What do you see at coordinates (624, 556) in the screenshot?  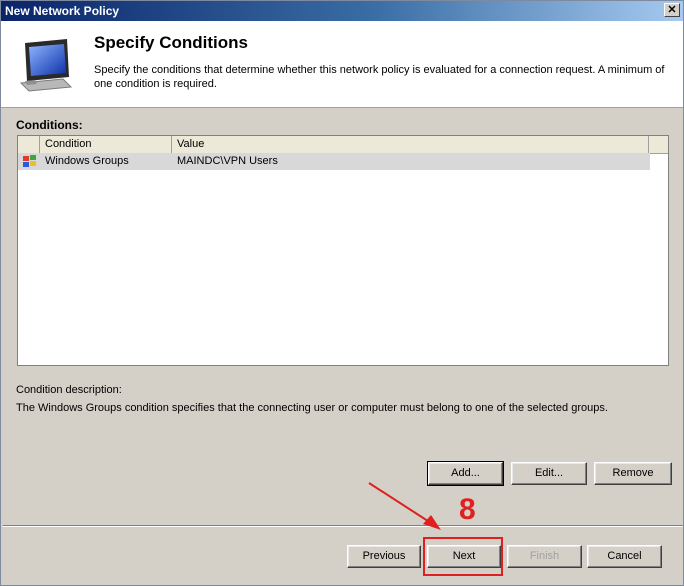 I see `cancel-button: Cancel` at bounding box center [624, 556].